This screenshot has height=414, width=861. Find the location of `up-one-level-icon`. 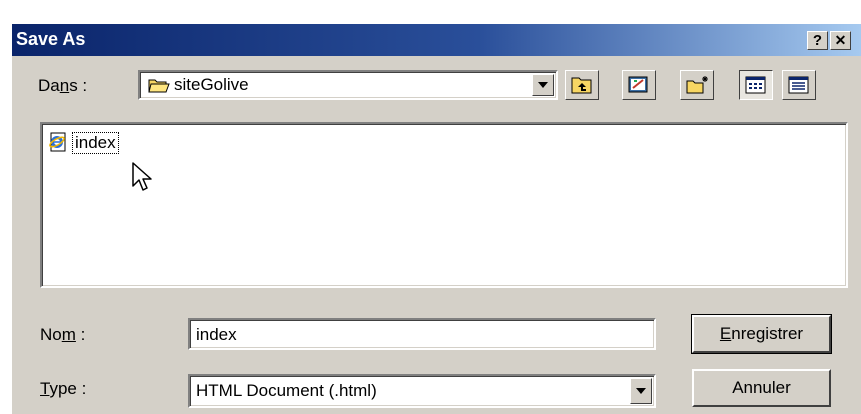

up-one-level-icon is located at coordinates (581, 85).